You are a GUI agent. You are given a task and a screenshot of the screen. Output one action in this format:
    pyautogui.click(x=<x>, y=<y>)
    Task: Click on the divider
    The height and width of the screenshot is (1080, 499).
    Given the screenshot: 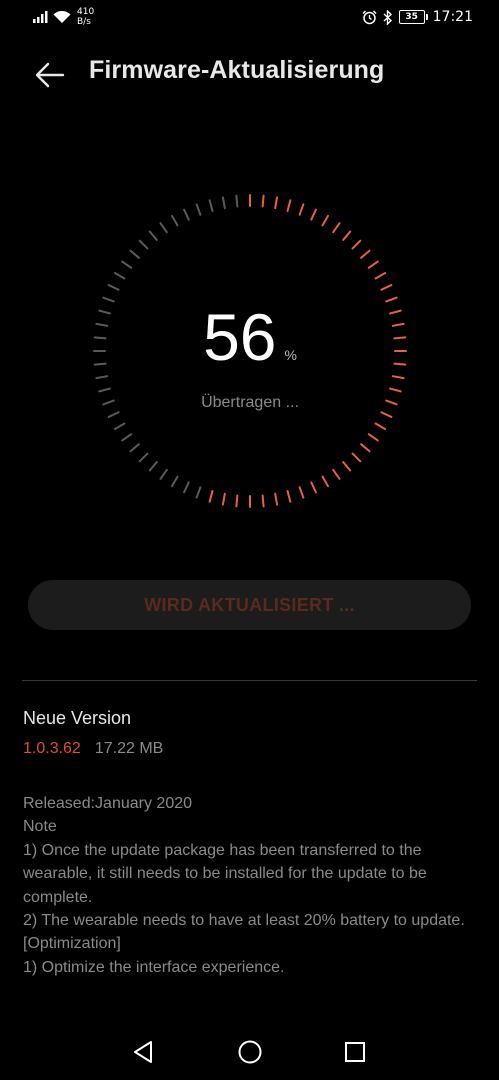 What is the action you would take?
    pyautogui.click(x=249, y=680)
    